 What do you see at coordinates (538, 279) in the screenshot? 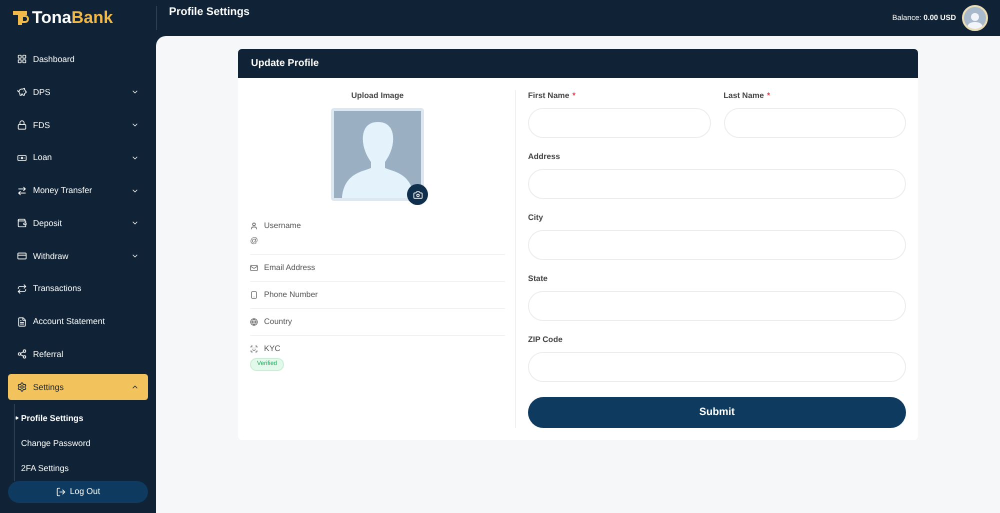
I see `field-label: State` at bounding box center [538, 279].